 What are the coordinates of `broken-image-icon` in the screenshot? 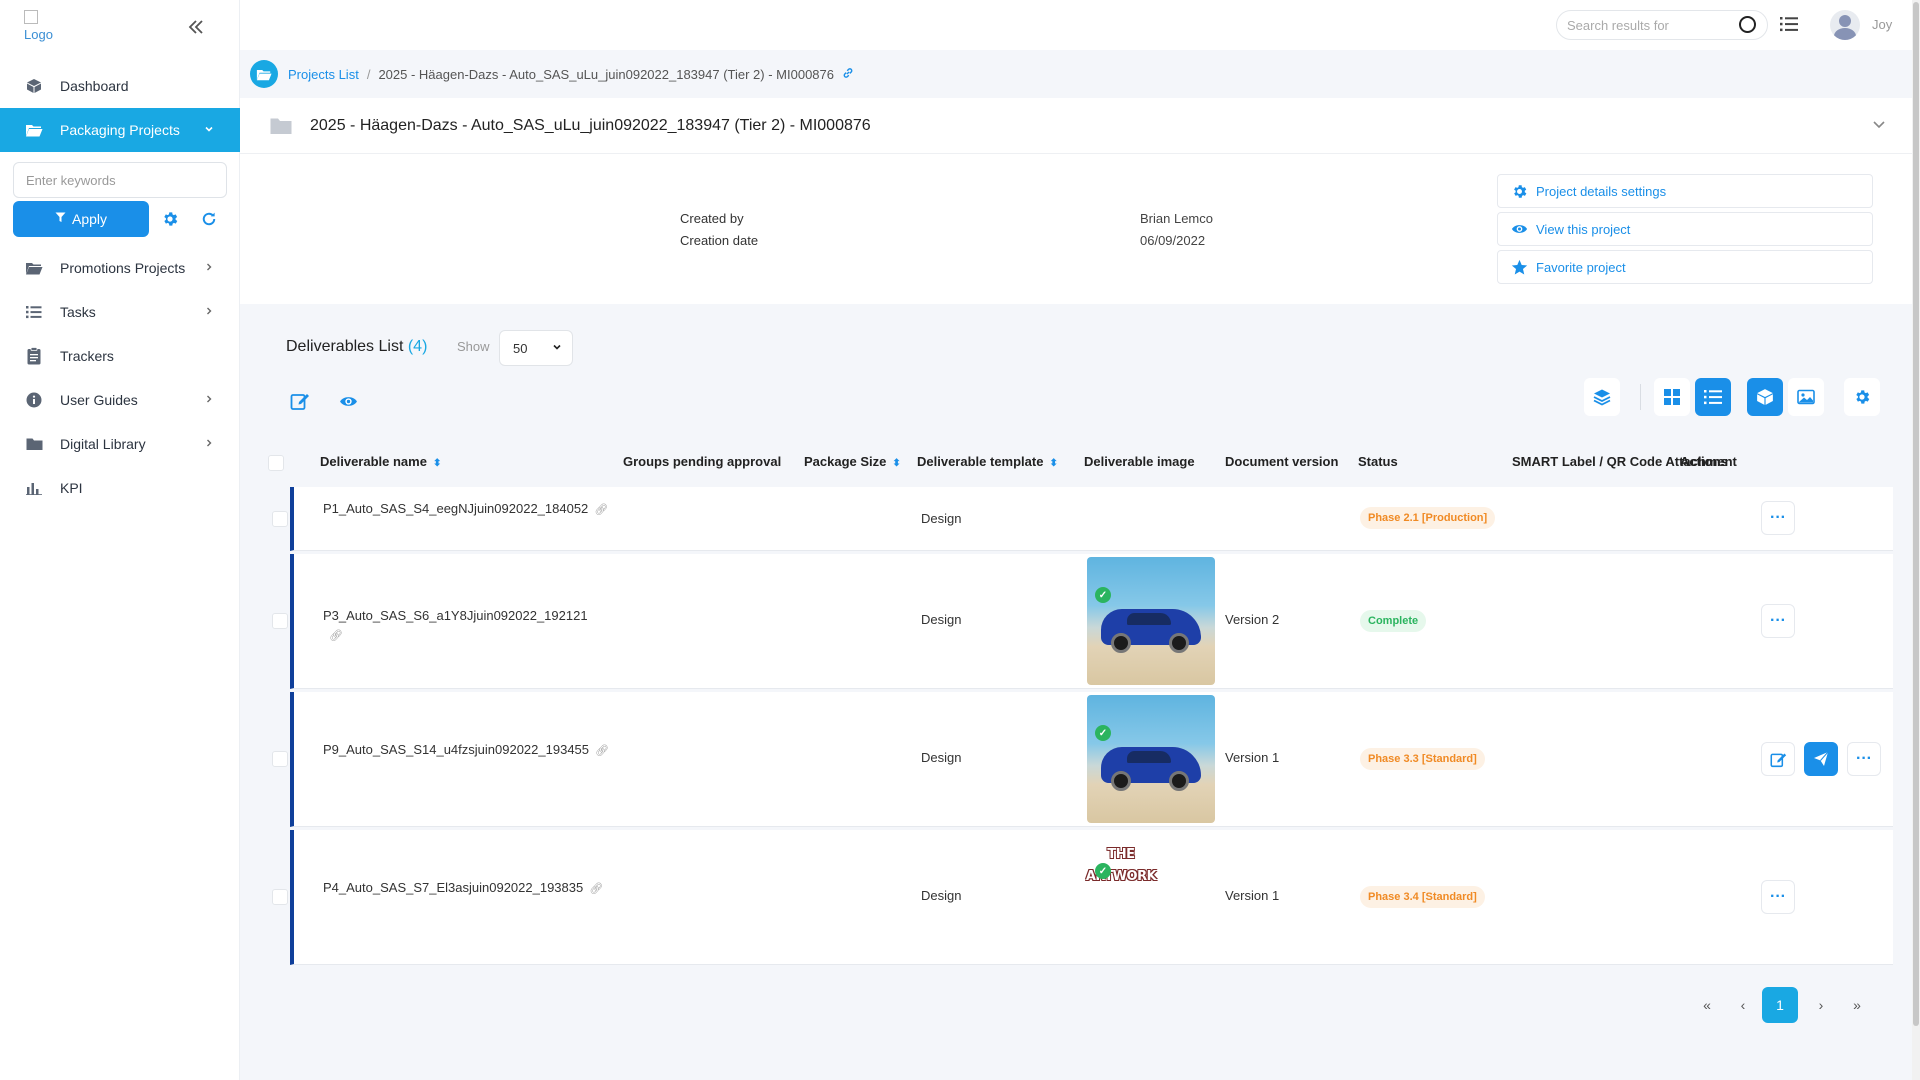 It's located at (31, 17).